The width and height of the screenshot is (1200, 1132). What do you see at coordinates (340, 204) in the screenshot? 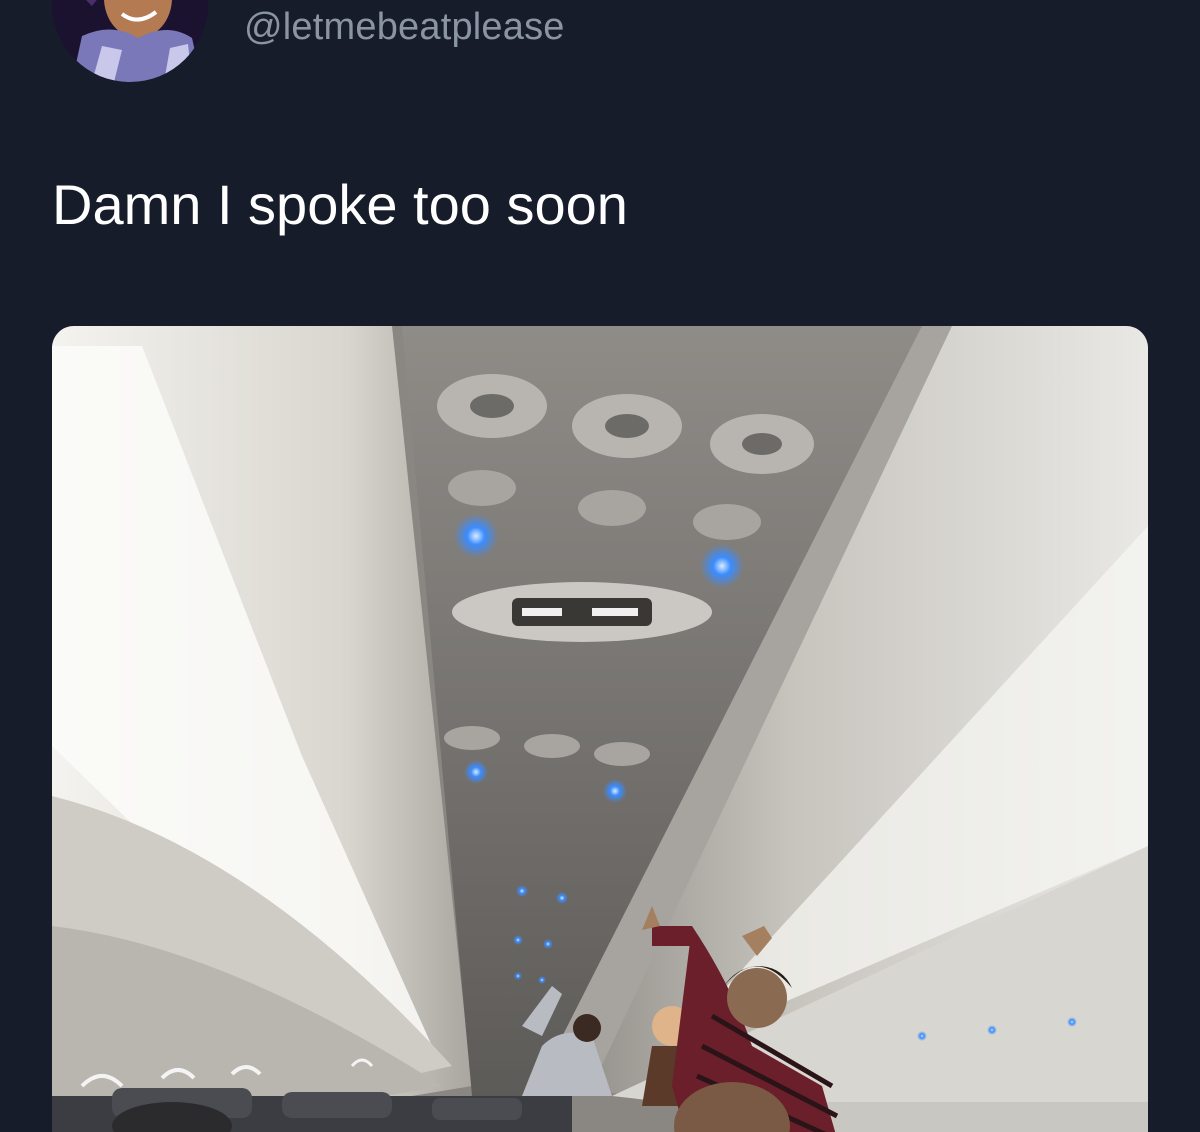
I see `tweet-text: Damn I spoke too soon` at bounding box center [340, 204].